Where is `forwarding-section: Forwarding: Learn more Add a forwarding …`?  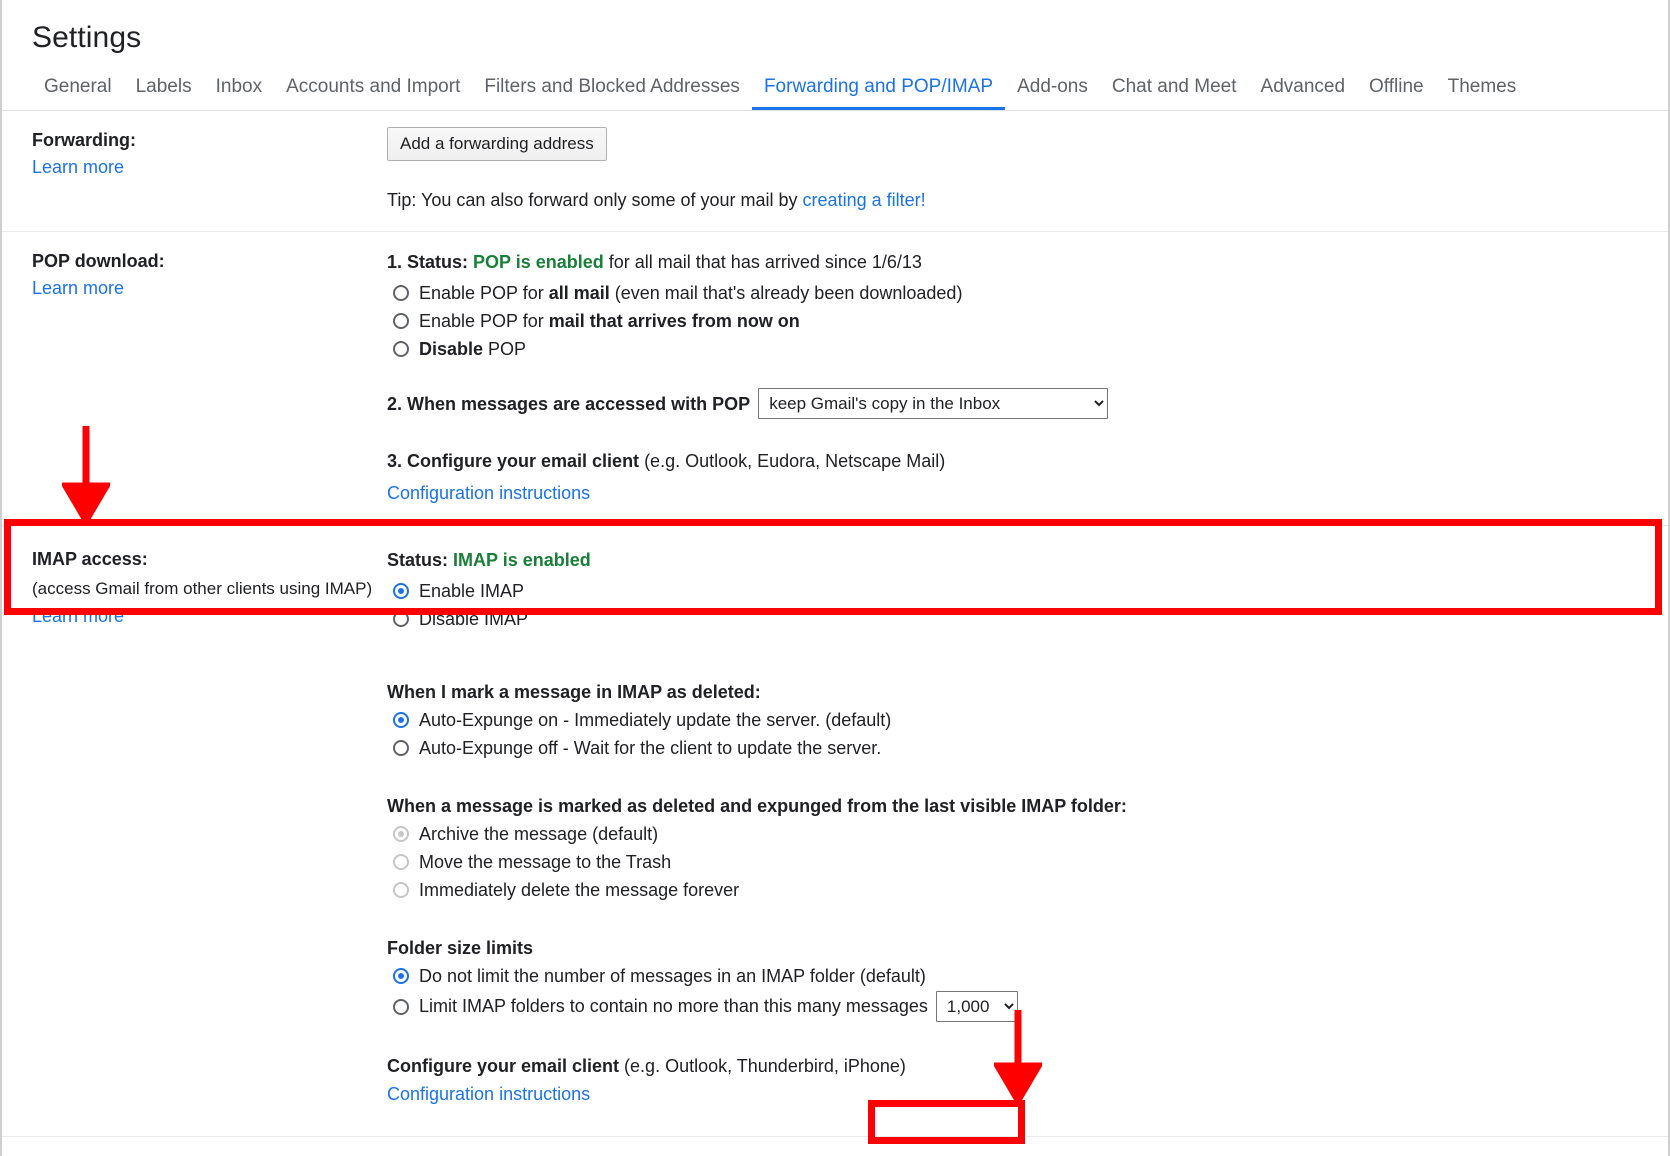
forwarding-section: Forwarding: Learn more Add a forwarding … is located at coordinates (835, 171).